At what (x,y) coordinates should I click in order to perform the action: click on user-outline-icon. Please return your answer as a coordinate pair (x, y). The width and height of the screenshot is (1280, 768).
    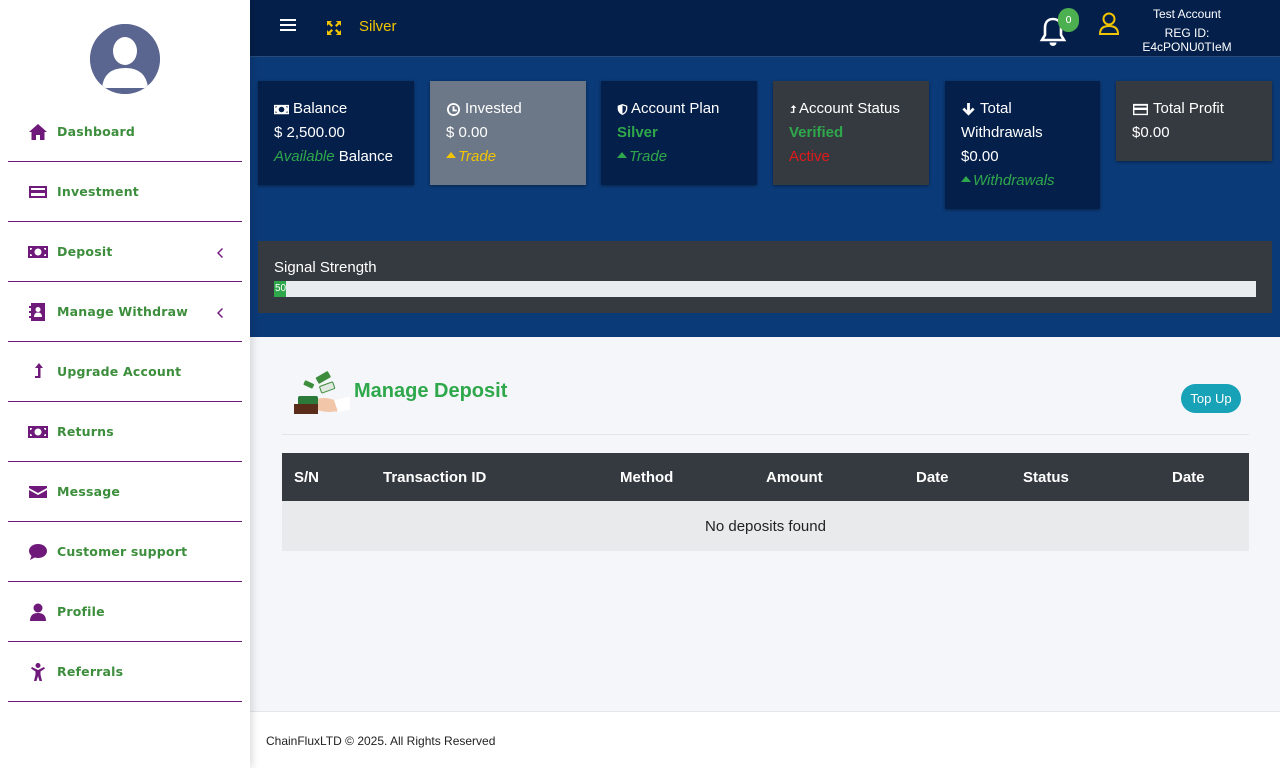
    Looking at the image, I should click on (1109, 24).